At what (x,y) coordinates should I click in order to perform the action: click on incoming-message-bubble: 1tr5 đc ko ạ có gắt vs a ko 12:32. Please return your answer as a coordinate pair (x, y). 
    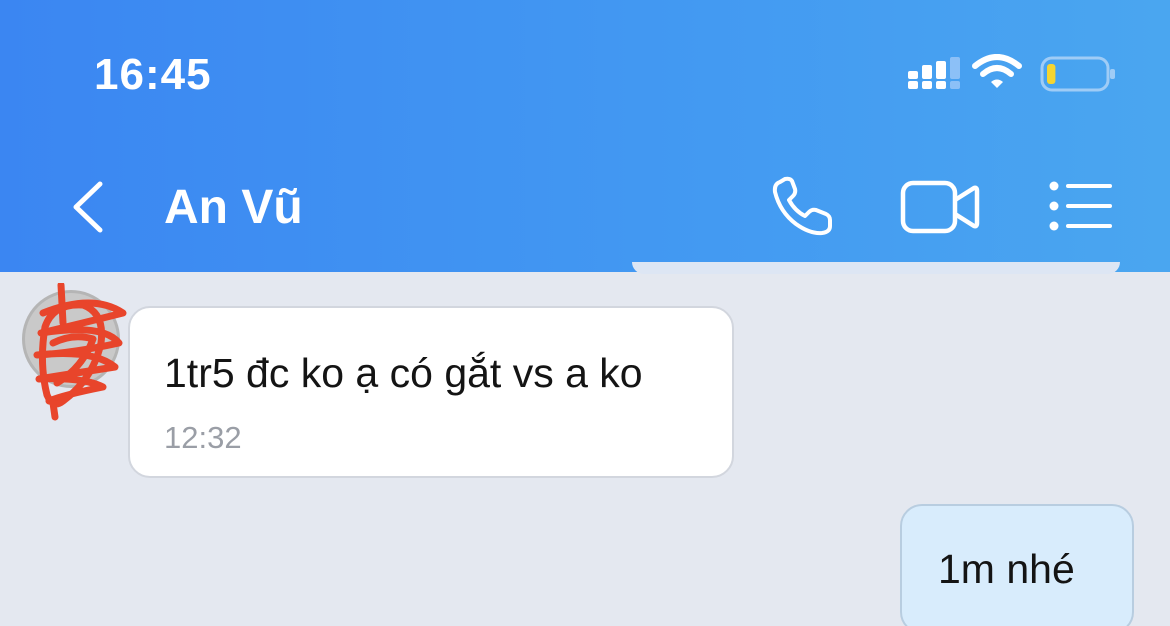
    Looking at the image, I should click on (431, 392).